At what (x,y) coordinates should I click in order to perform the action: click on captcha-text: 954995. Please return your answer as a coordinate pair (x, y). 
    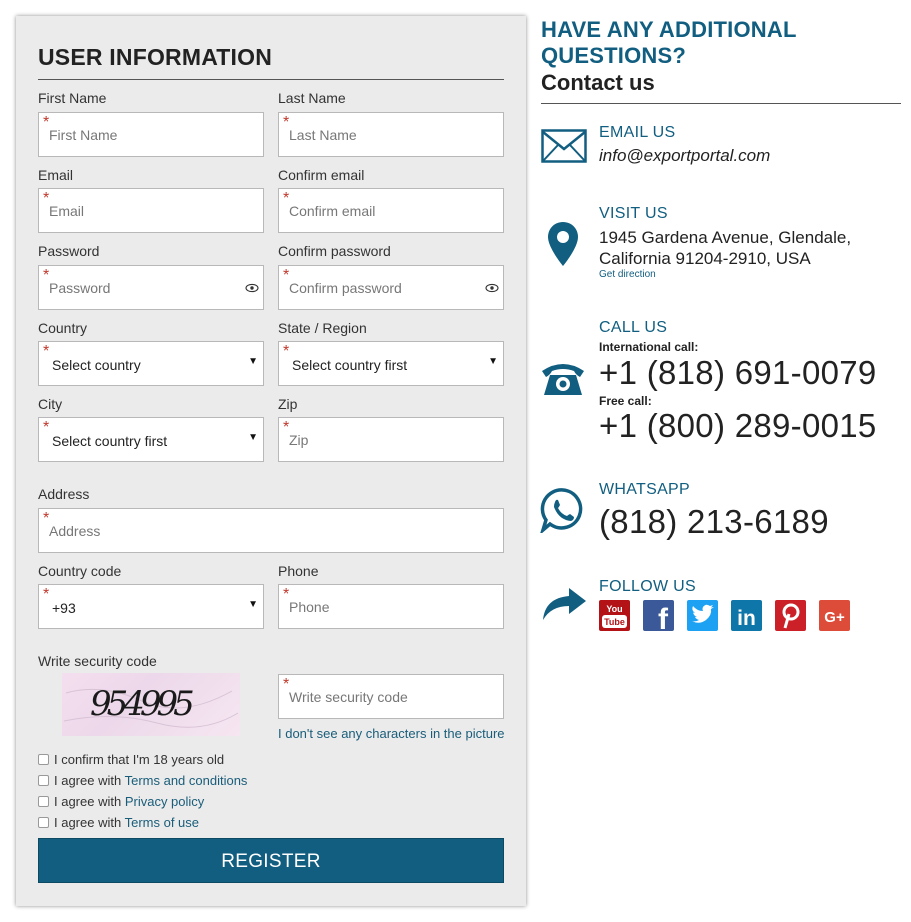
    Looking at the image, I should click on (141, 704).